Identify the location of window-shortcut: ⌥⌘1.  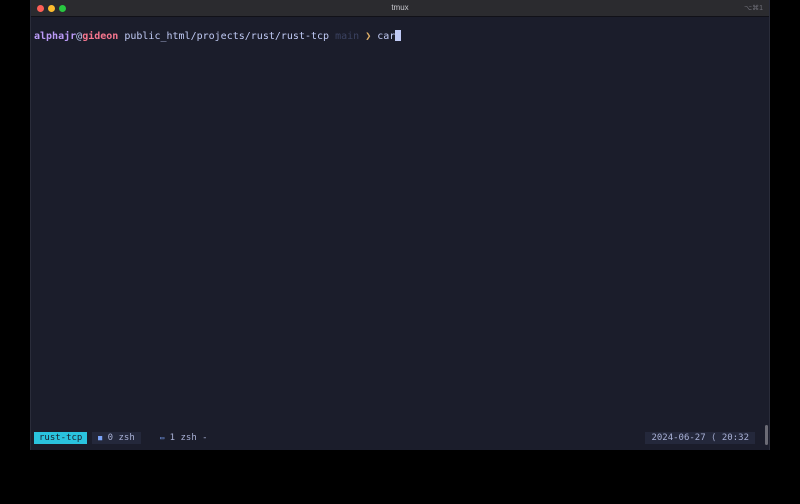
(753, 8).